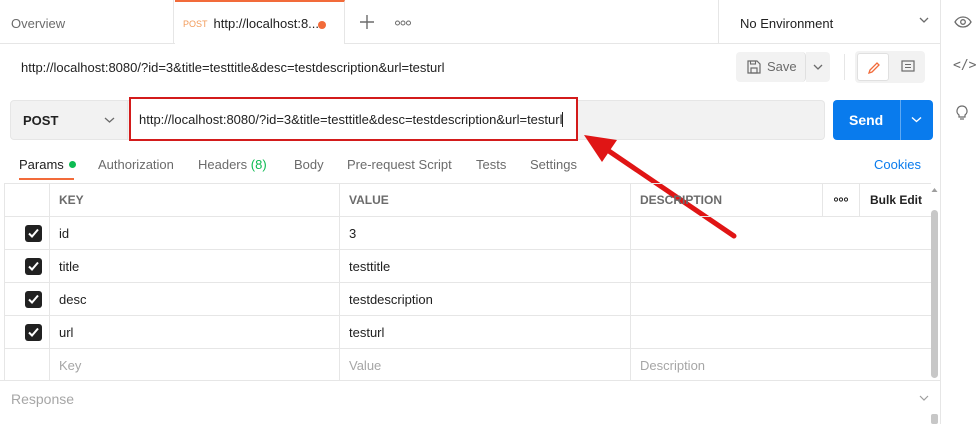 Image resolution: width=980 pixels, height=424 pixels. I want to click on tab-body: Body, so click(309, 164).